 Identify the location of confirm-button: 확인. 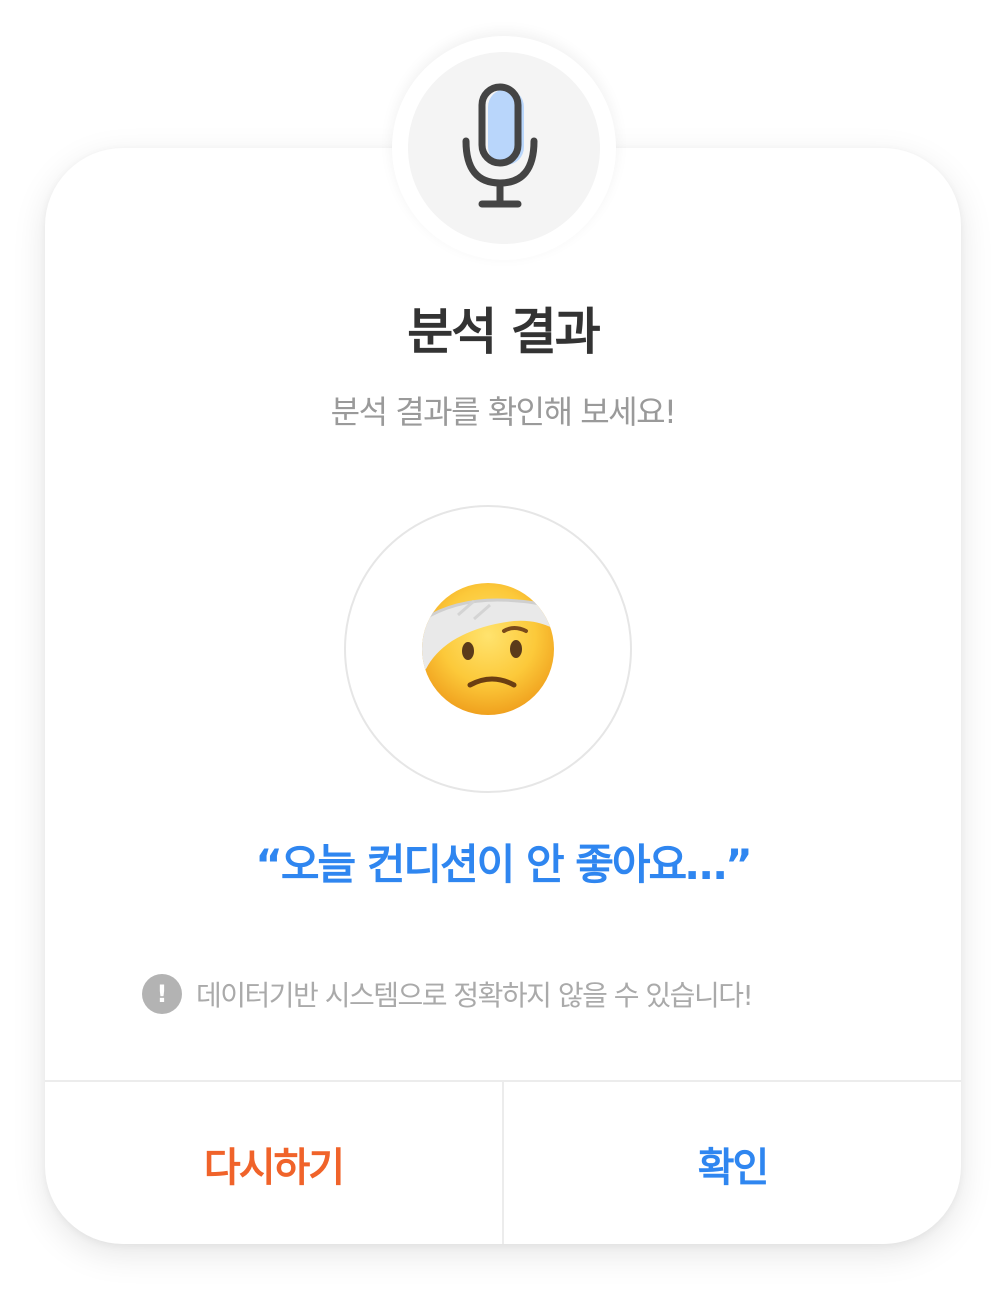
(731, 1163).